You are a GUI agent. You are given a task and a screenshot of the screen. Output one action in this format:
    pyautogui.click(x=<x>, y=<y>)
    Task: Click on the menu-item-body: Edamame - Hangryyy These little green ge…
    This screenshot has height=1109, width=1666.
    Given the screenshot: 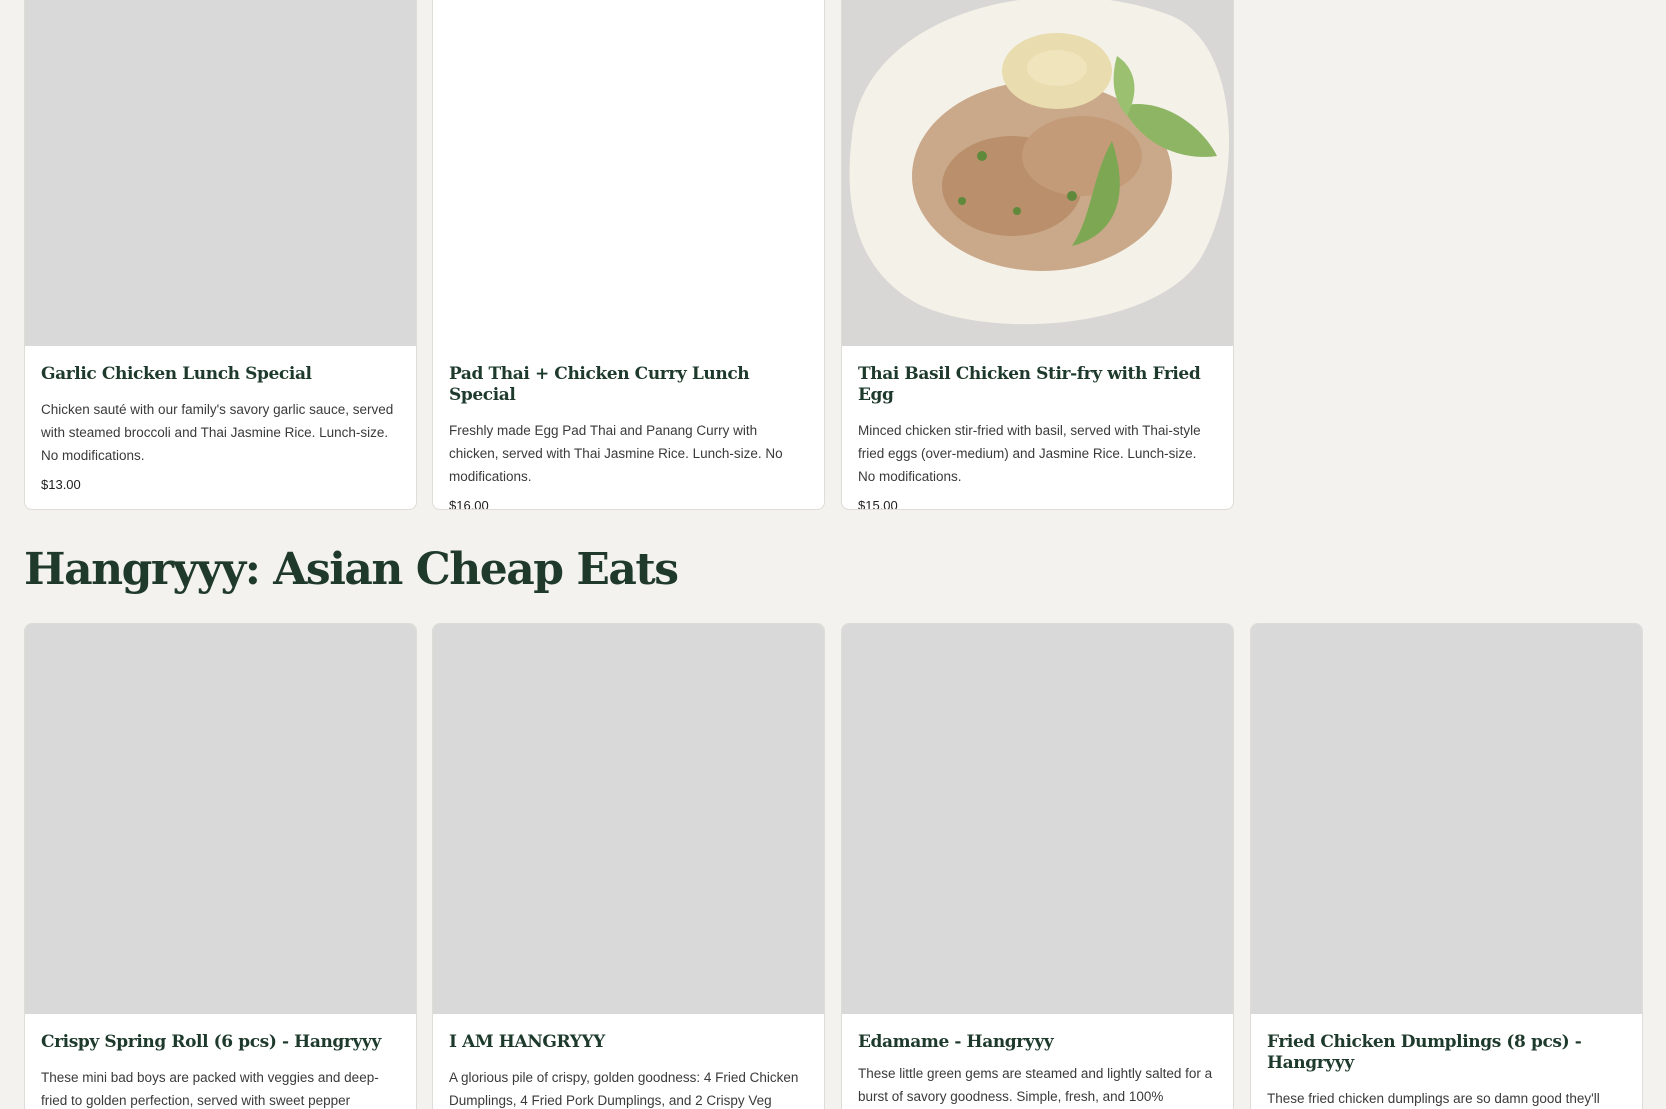 What is the action you would take?
    pyautogui.click(x=1037, y=1061)
    